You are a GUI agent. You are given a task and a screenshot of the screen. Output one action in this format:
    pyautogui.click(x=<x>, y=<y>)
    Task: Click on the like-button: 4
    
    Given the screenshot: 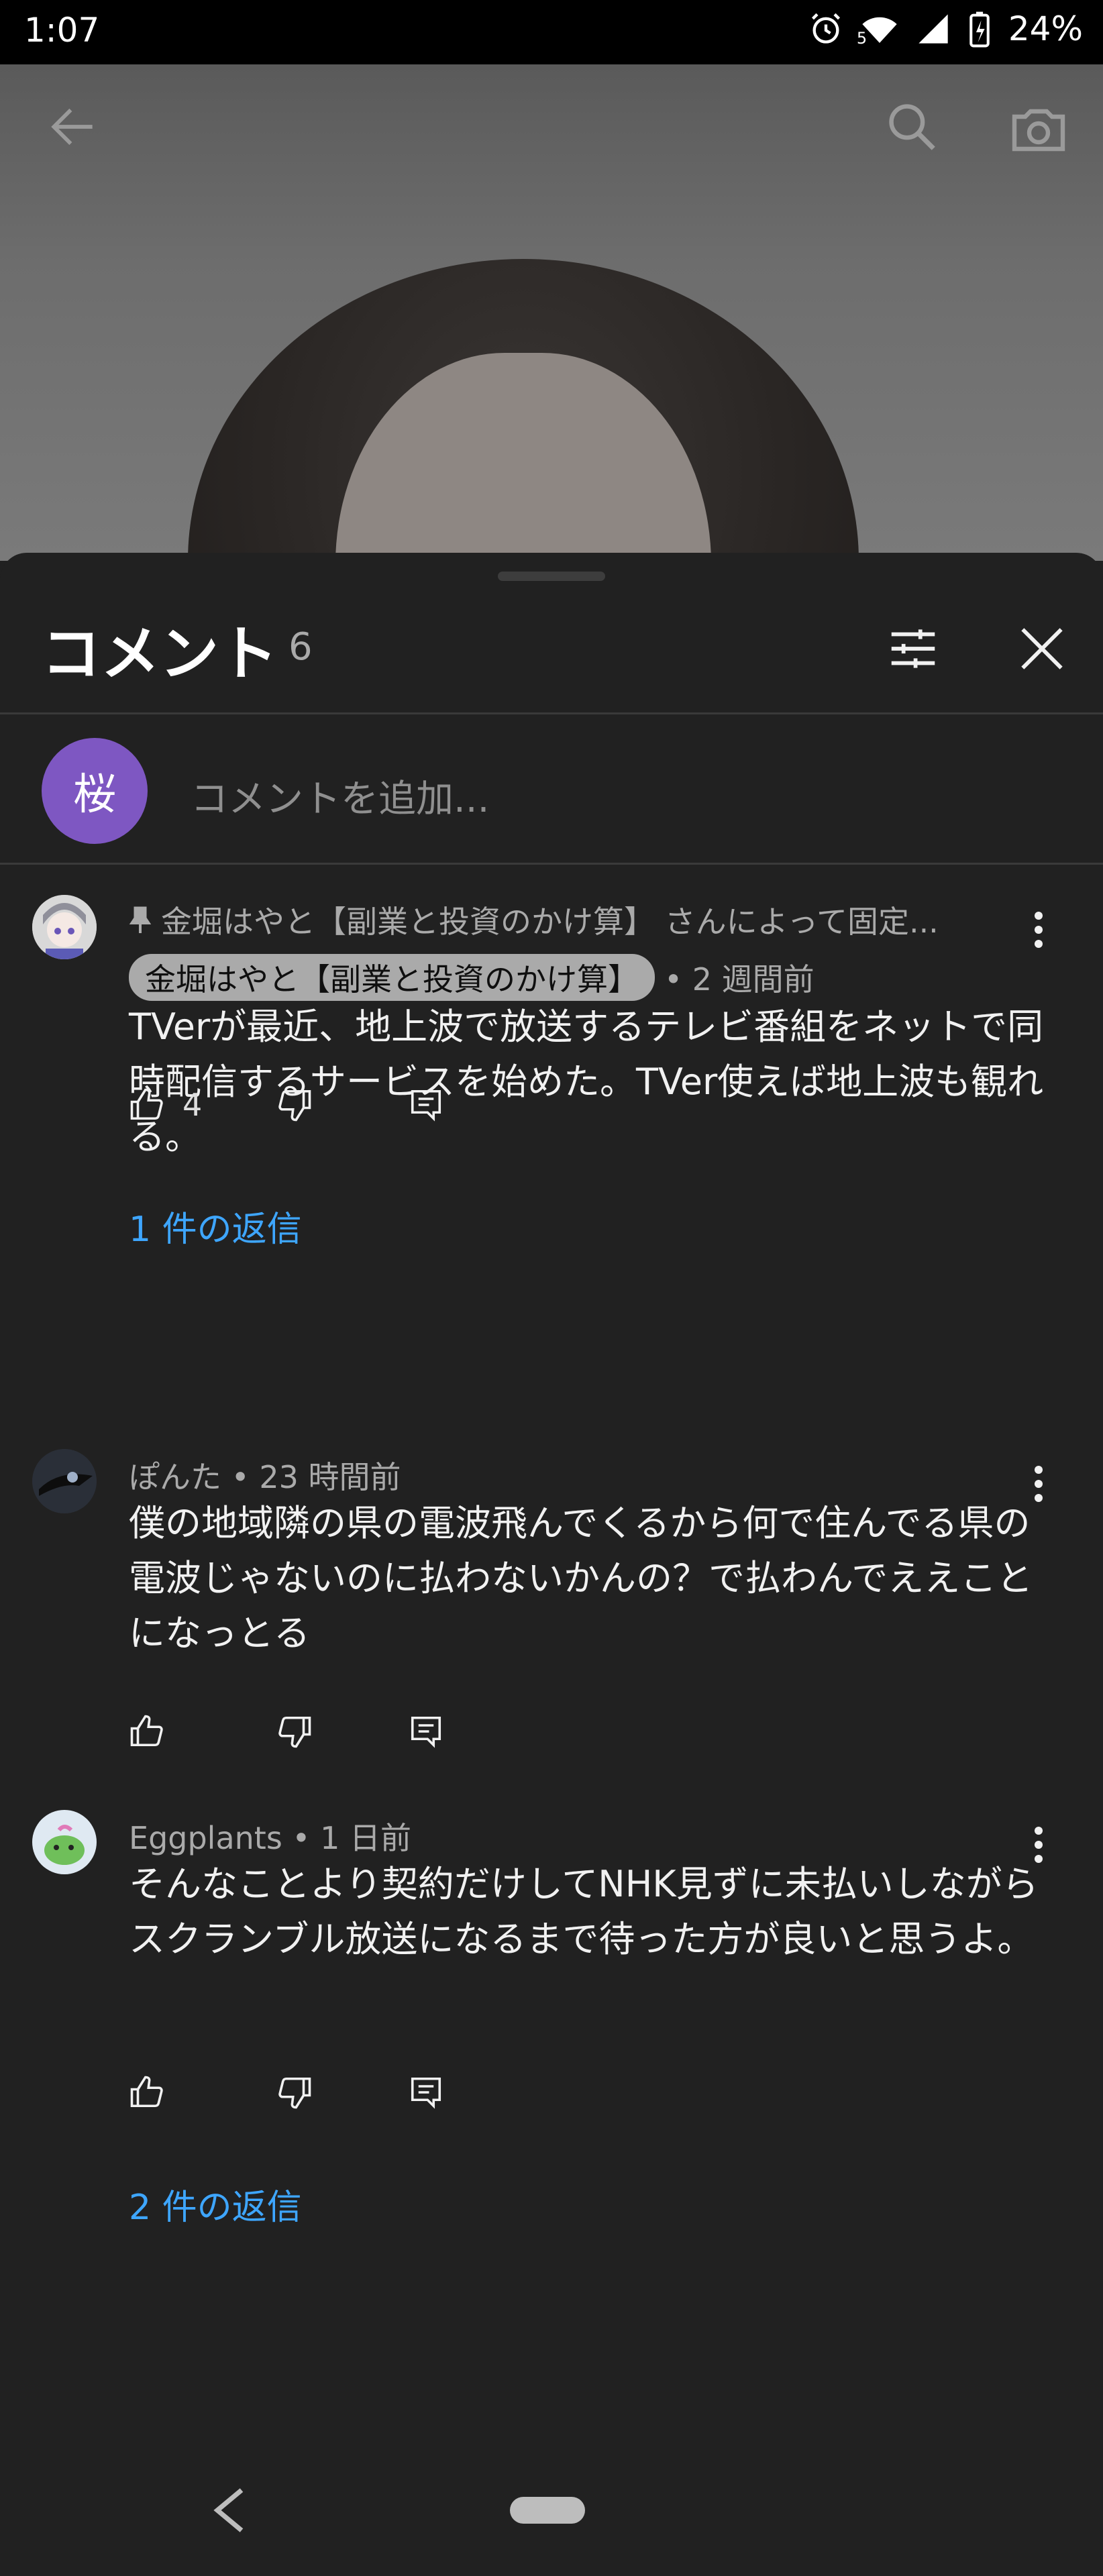 What is the action you would take?
    pyautogui.click(x=202, y=1105)
    